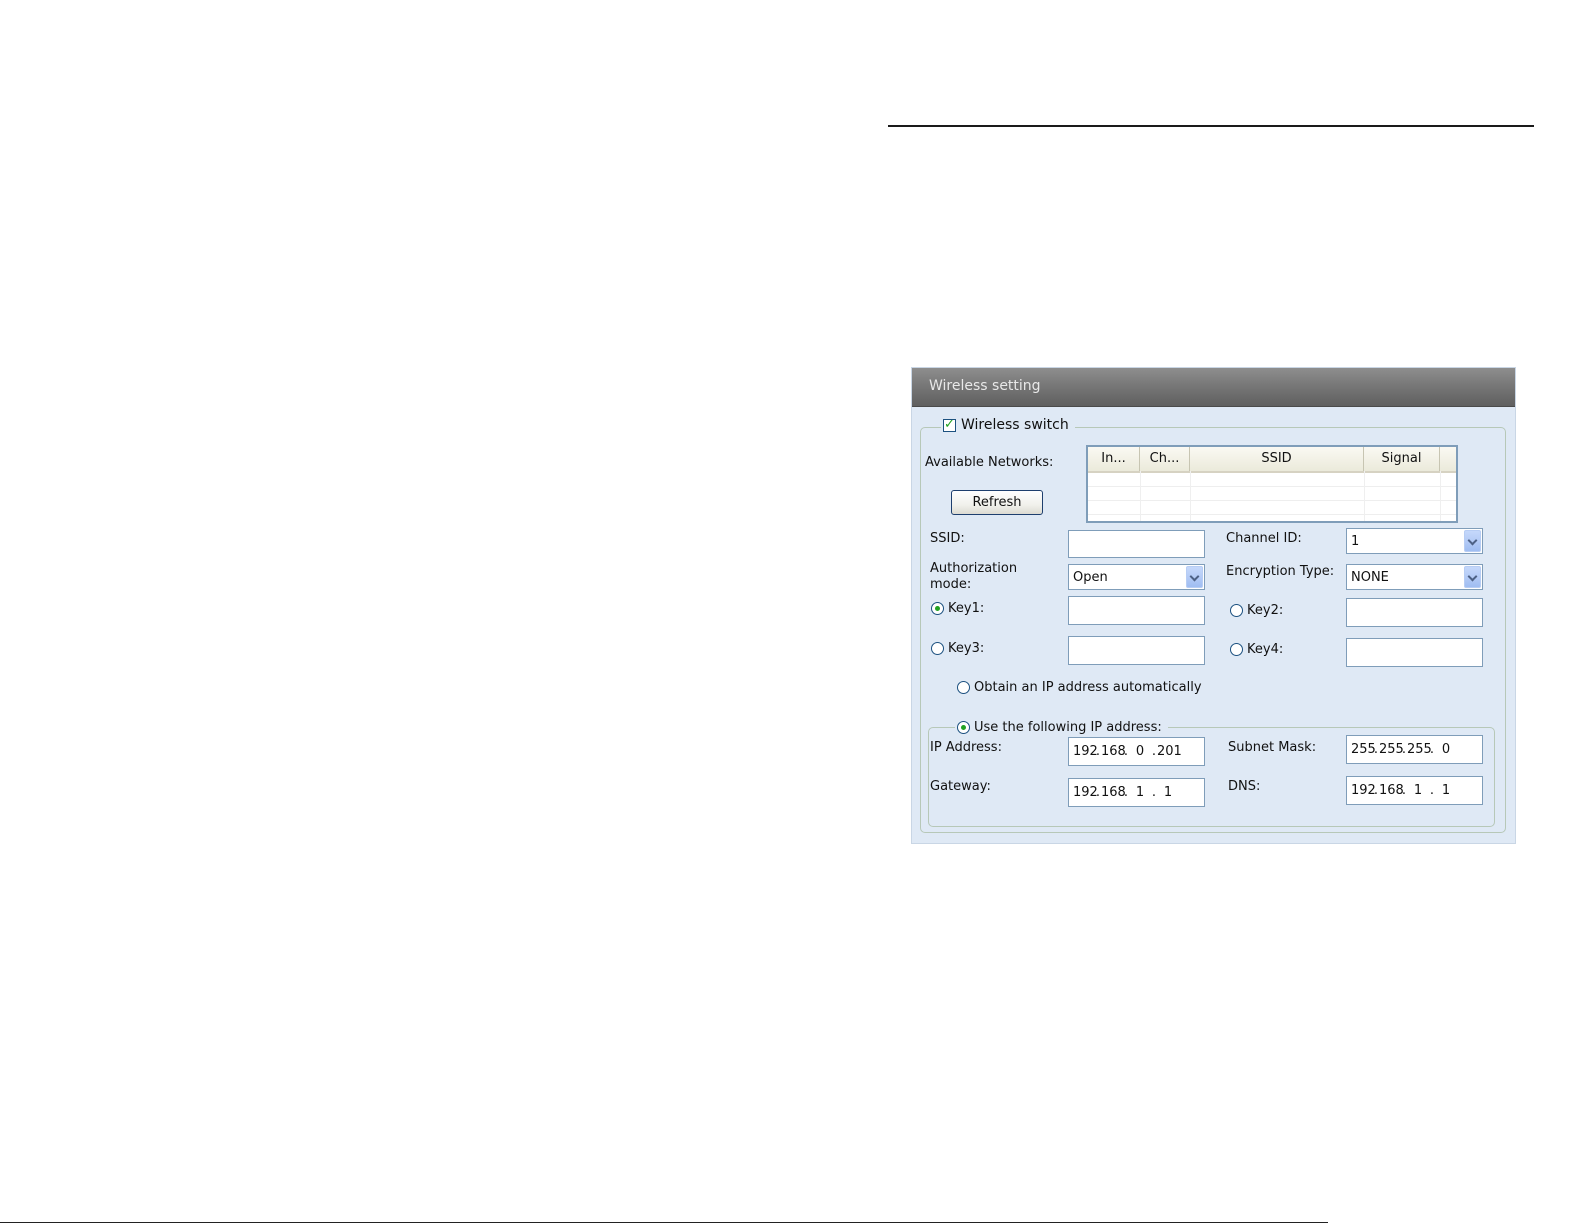  I want to click on key3-radio: Key3:, so click(957, 648).